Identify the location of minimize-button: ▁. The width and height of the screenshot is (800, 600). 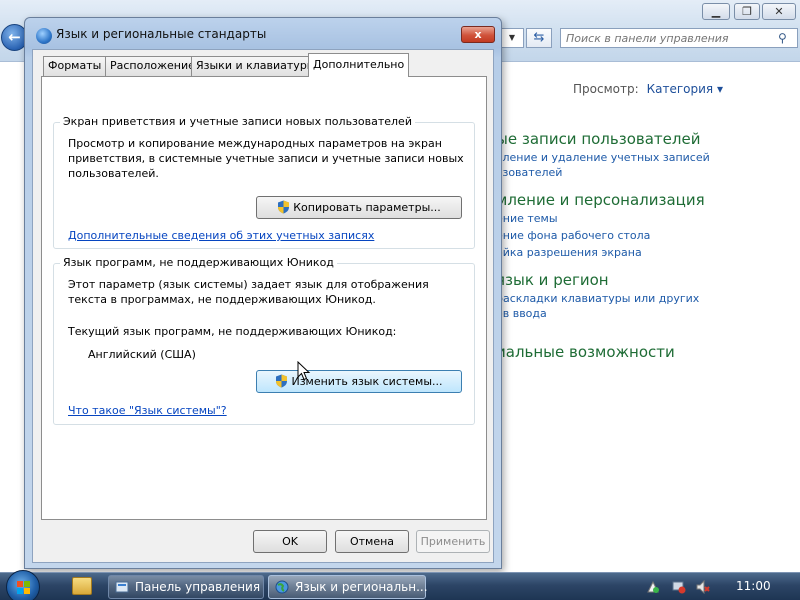
(716, 11).